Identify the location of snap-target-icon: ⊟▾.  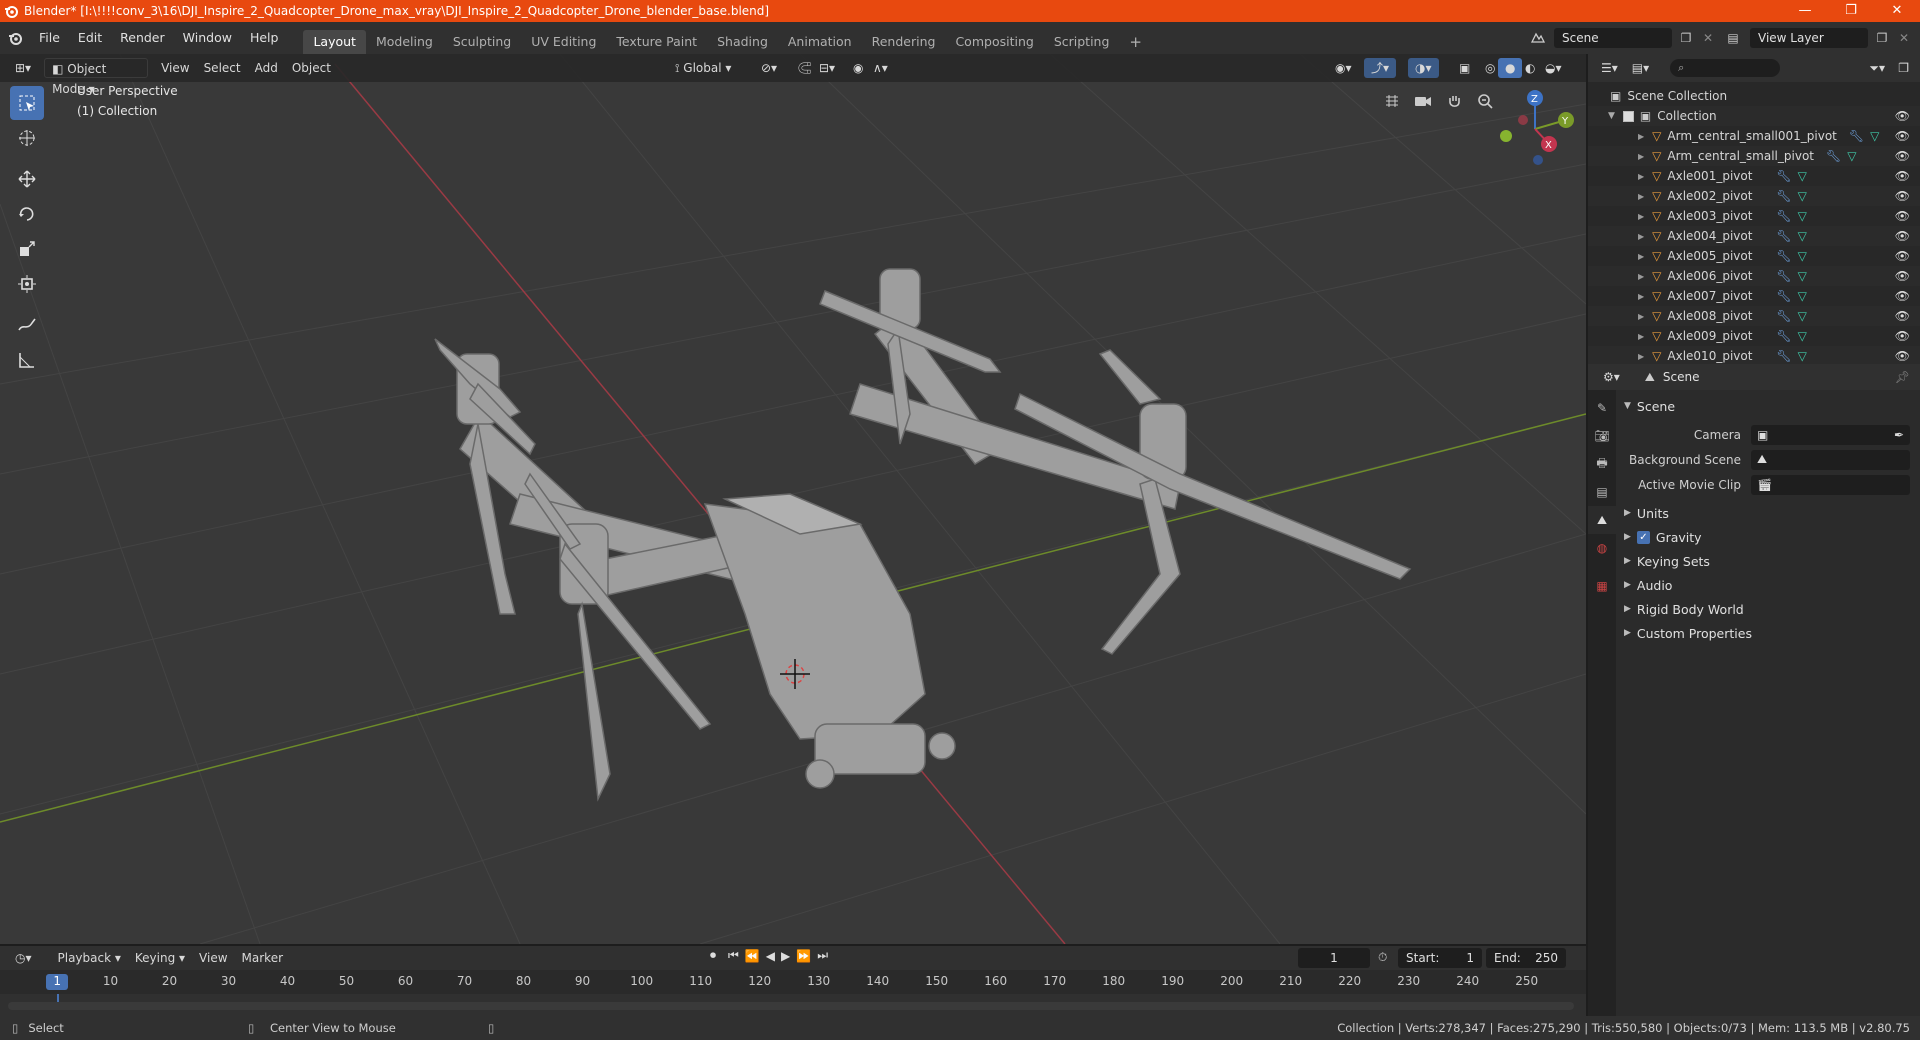
(827, 68).